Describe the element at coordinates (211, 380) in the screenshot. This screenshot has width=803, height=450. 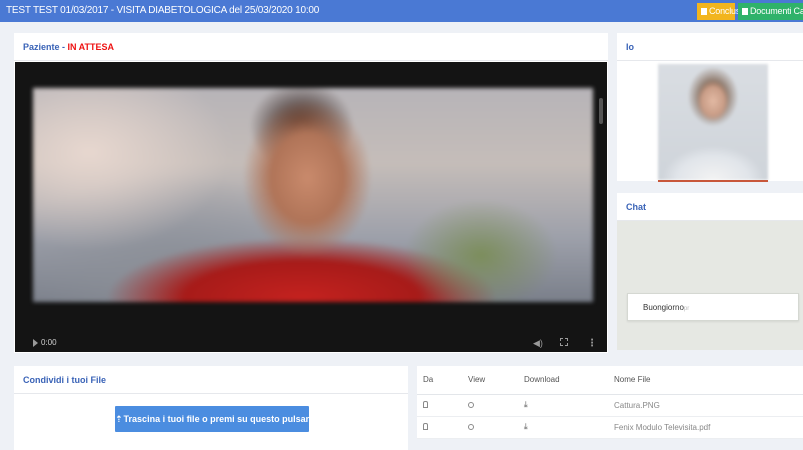
I see `share-panel-header: Condividi i tuoi File` at that location.